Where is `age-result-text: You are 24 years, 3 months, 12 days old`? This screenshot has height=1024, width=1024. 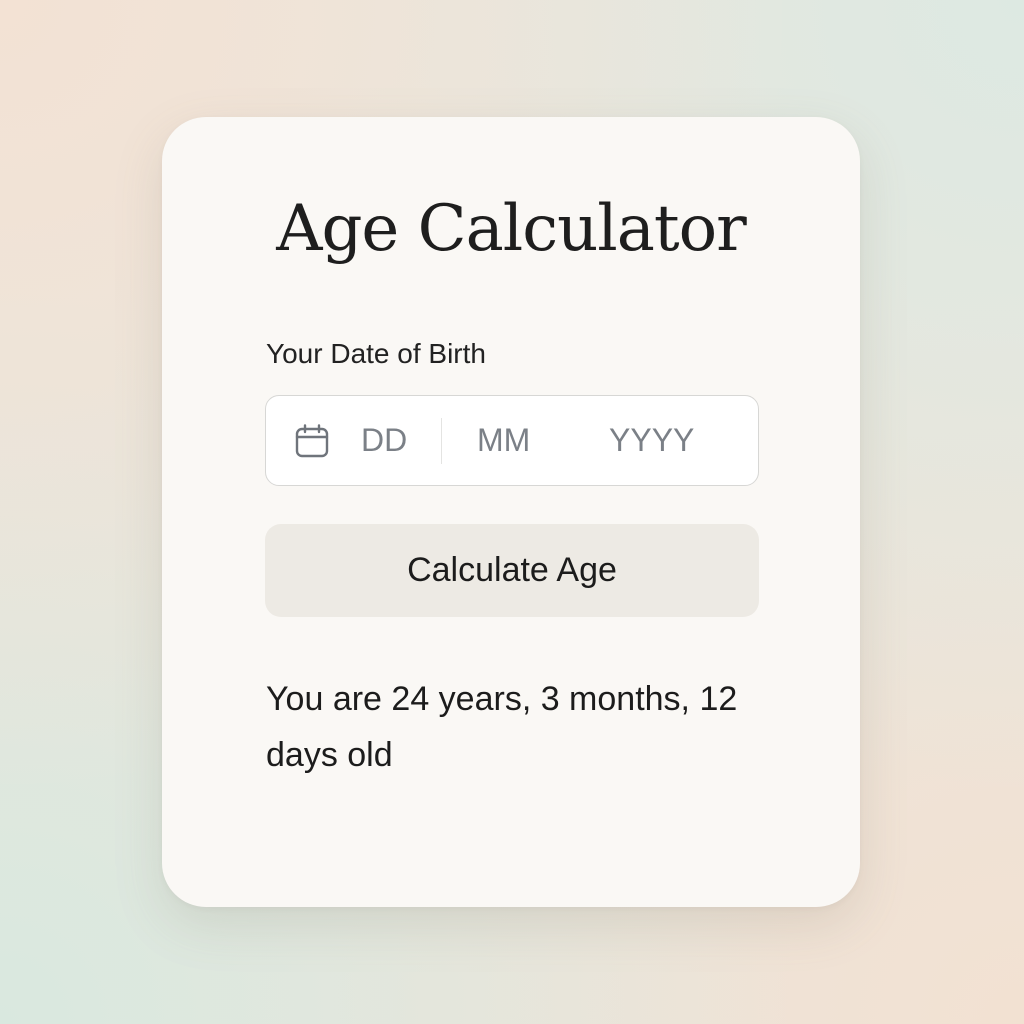 age-result-text: You are 24 years, 3 months, 12 days old is located at coordinates (502, 727).